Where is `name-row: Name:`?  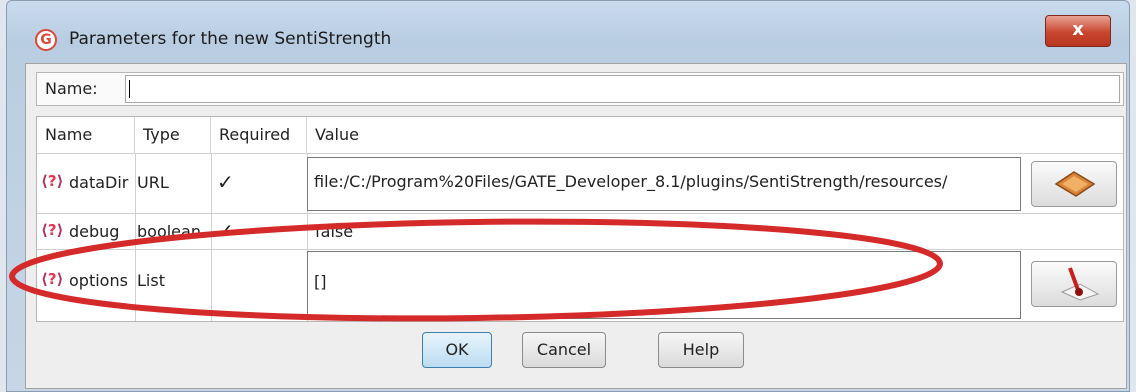
name-row: Name: is located at coordinates (580, 89).